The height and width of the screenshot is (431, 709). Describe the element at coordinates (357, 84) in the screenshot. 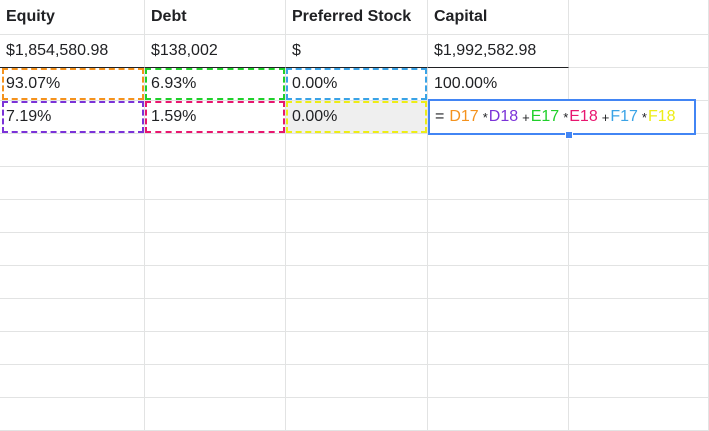

I see `cell-preferred-weight: 0.00%` at that location.